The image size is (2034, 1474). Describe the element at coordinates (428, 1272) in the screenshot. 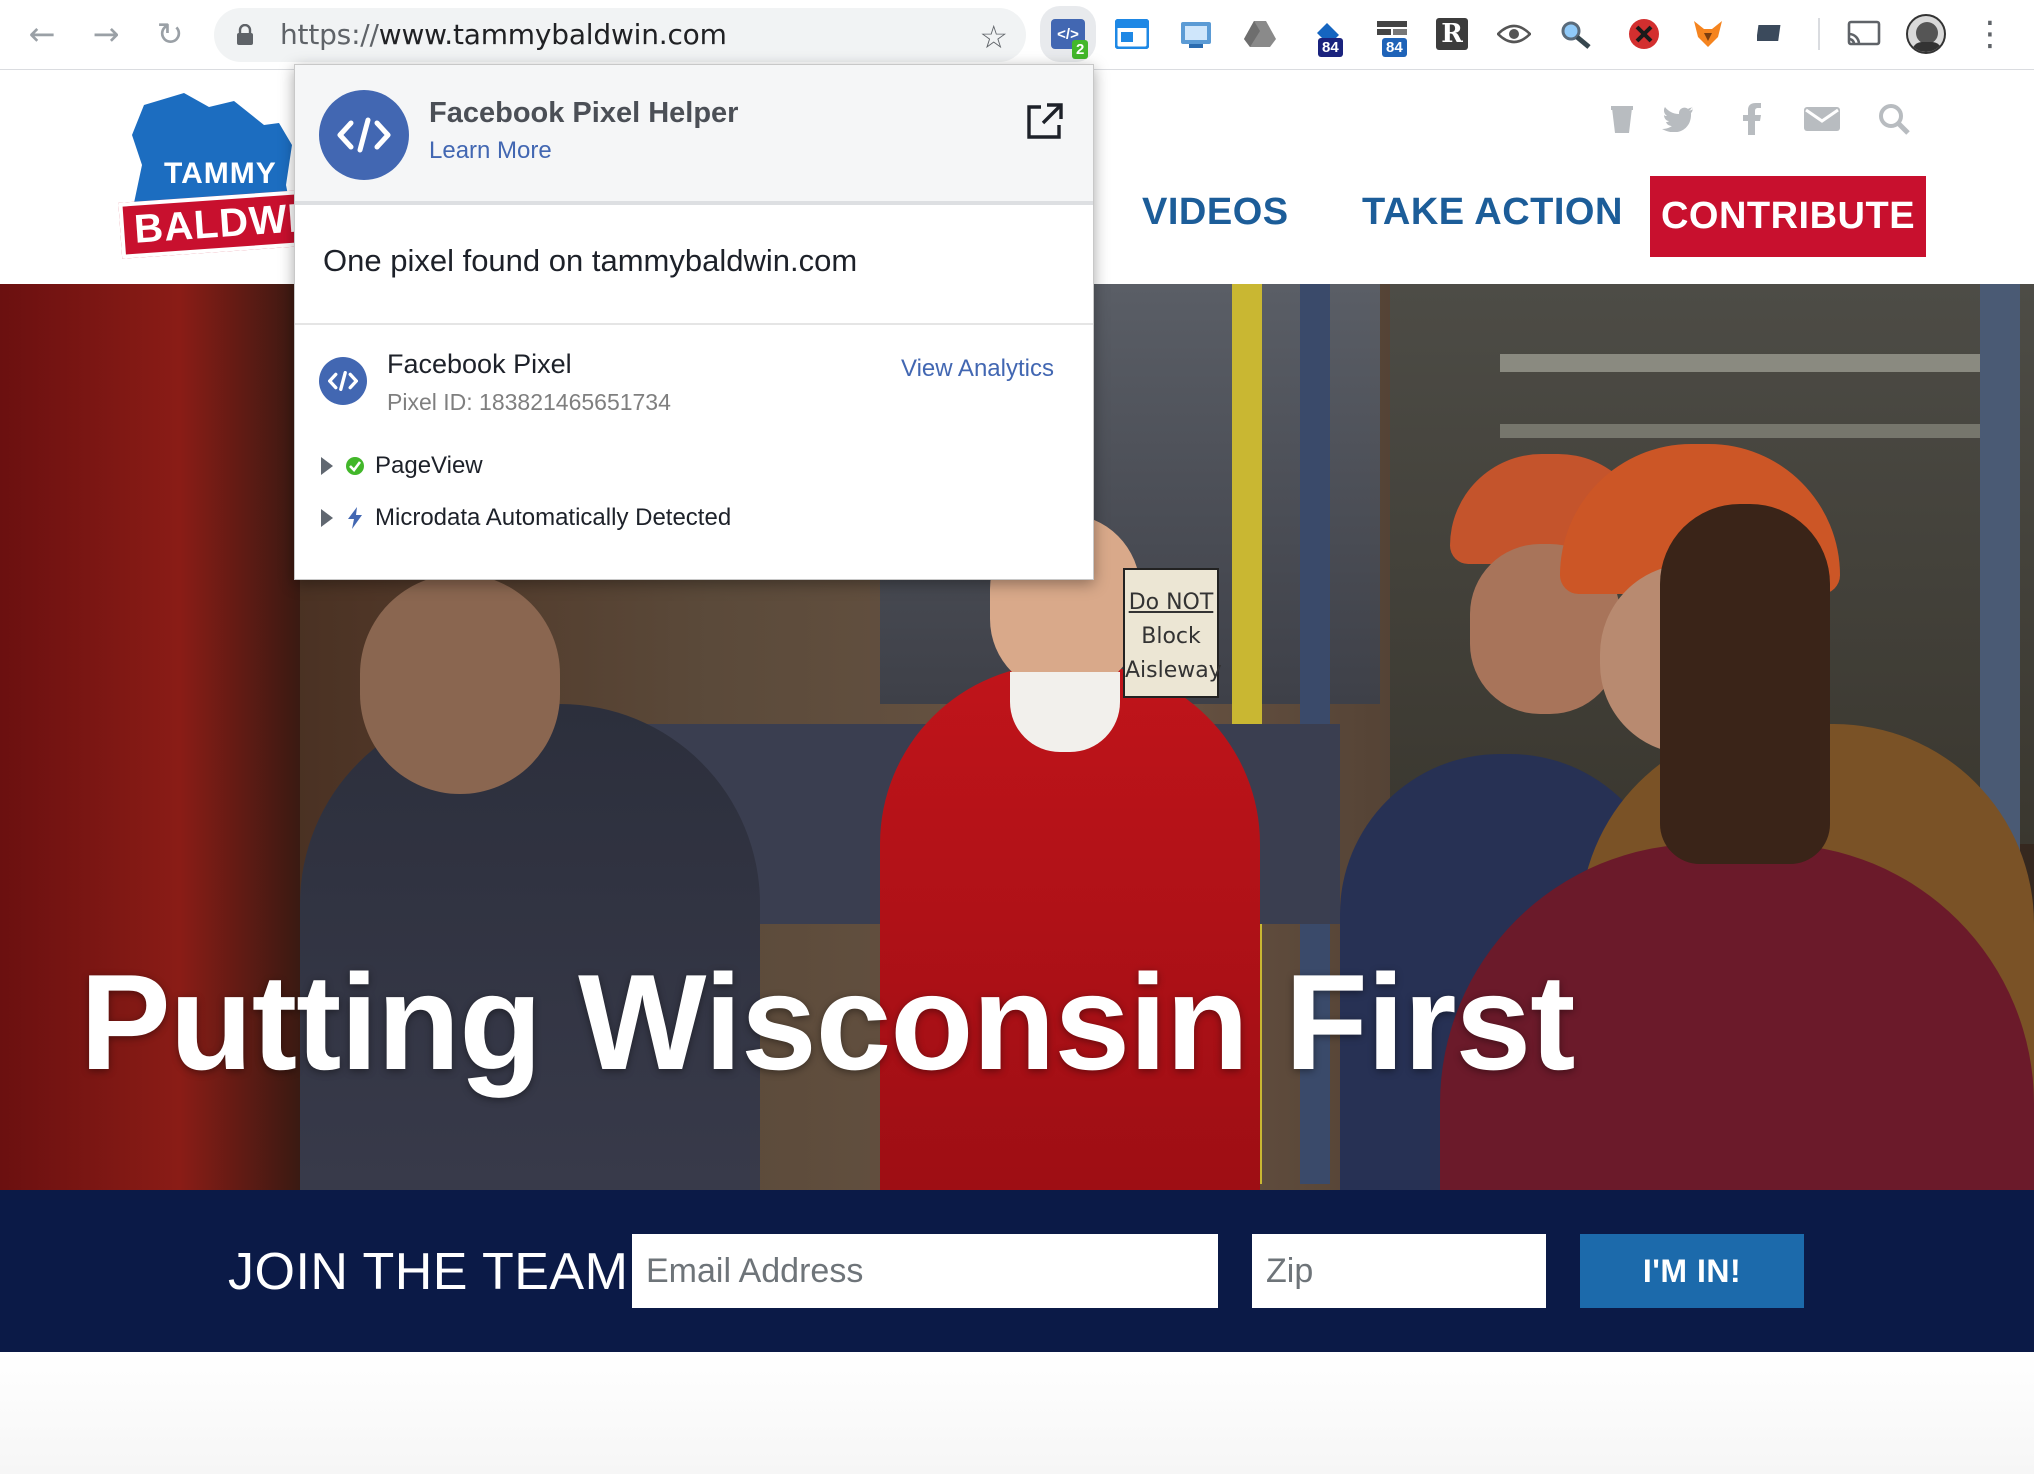

I see `join-title: JOIN THE TEAM` at that location.